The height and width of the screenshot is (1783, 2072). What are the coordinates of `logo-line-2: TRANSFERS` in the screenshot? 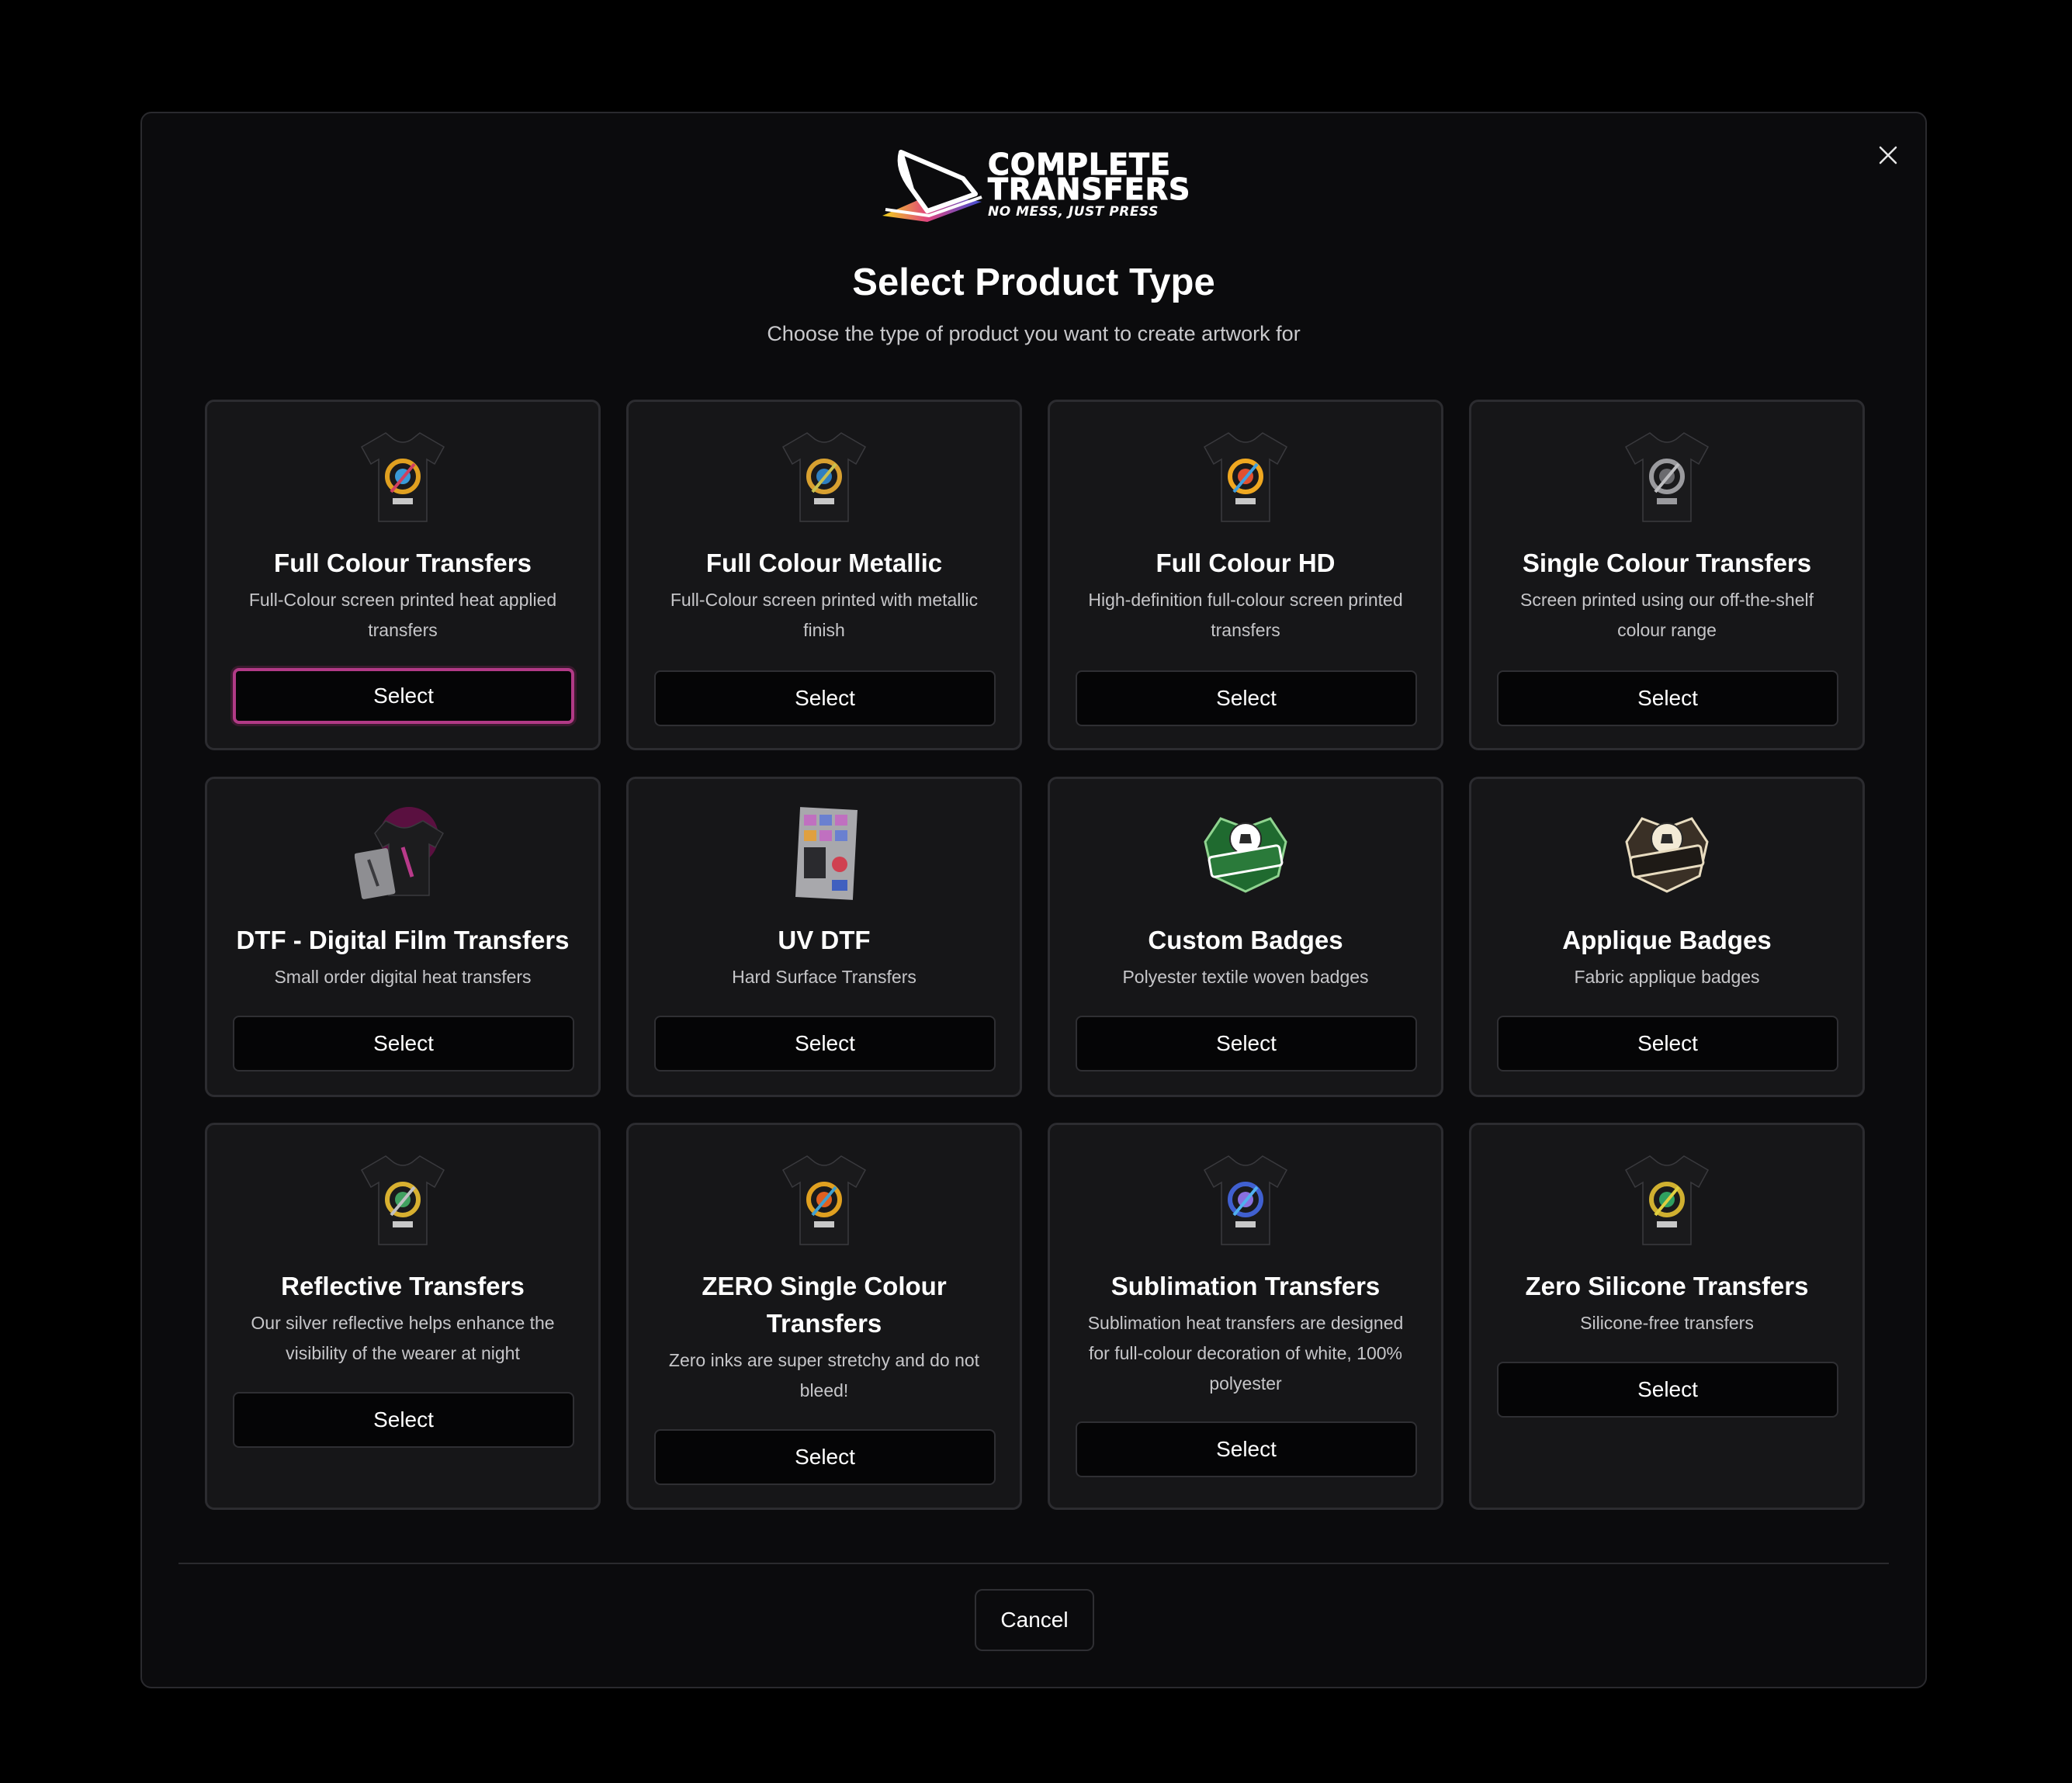 It's located at (1089, 189).